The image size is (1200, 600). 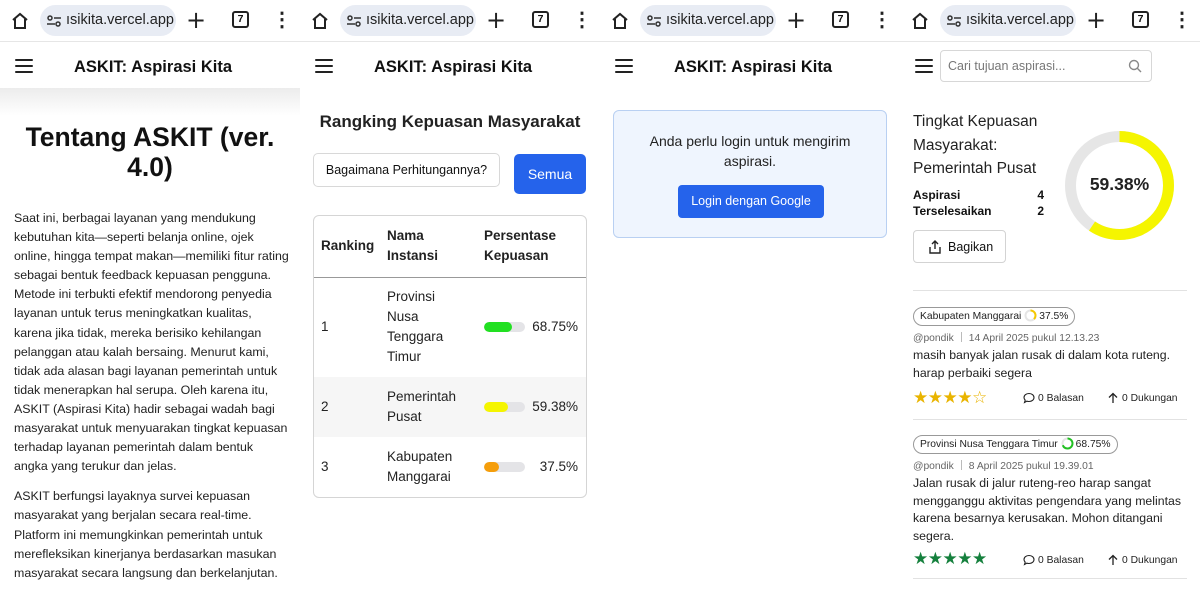 I want to click on institution-cell: Provinsi Nusa Tenggara Timur, so click(x=415, y=326).